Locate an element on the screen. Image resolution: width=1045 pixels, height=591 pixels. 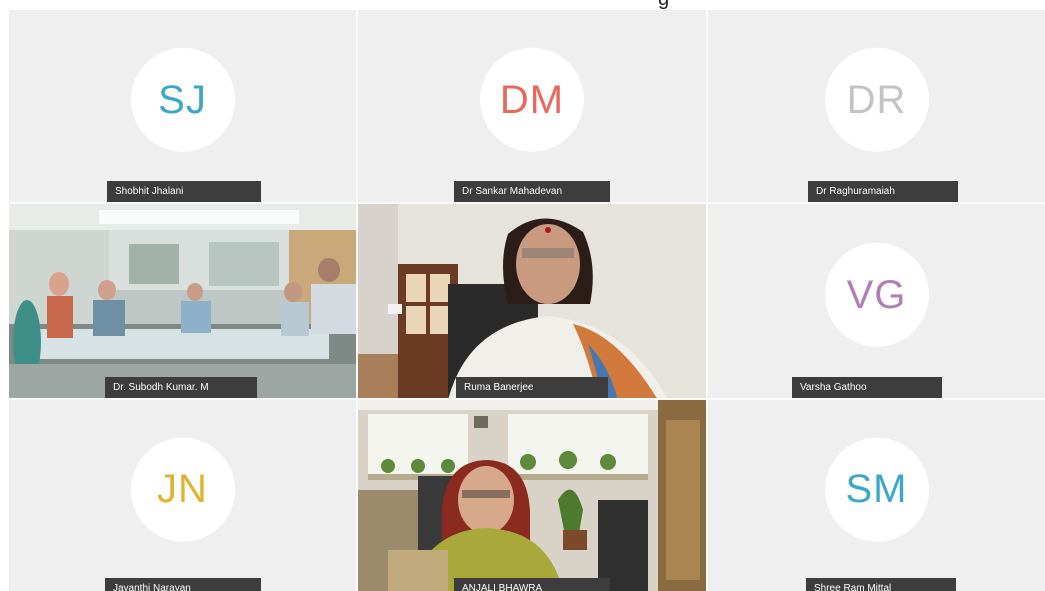
participant-nameplate: Dr Sankar Mahadevan is located at coordinates (532, 191).